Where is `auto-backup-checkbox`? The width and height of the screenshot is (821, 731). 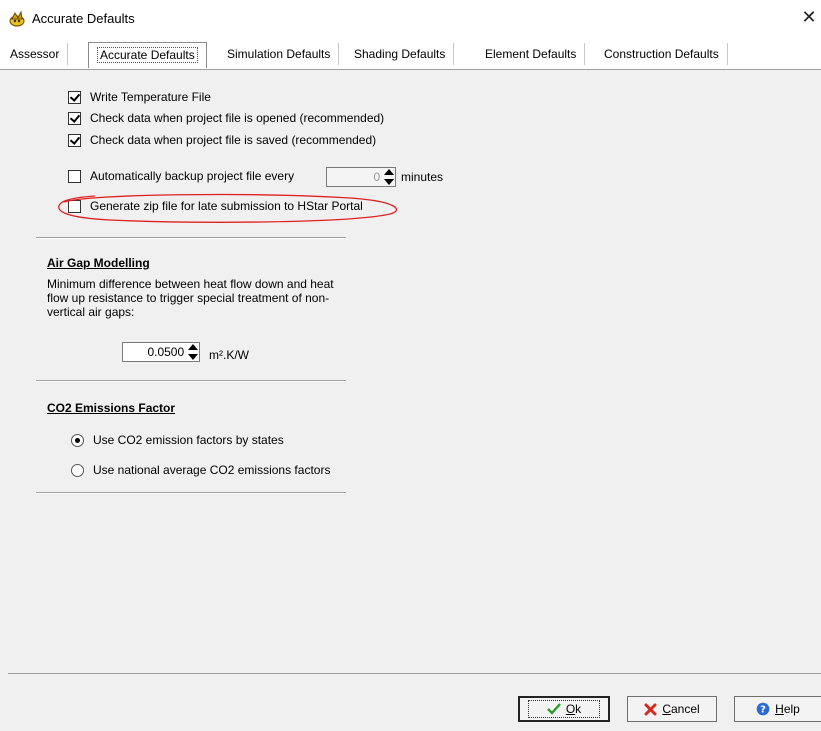 auto-backup-checkbox is located at coordinates (74, 176).